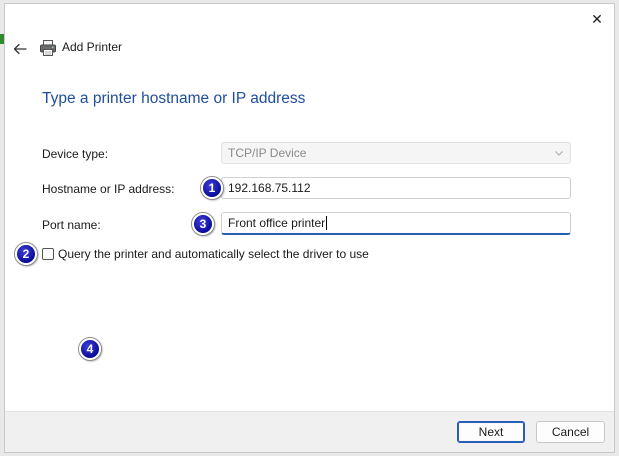  I want to click on next-button: Next, so click(491, 432).